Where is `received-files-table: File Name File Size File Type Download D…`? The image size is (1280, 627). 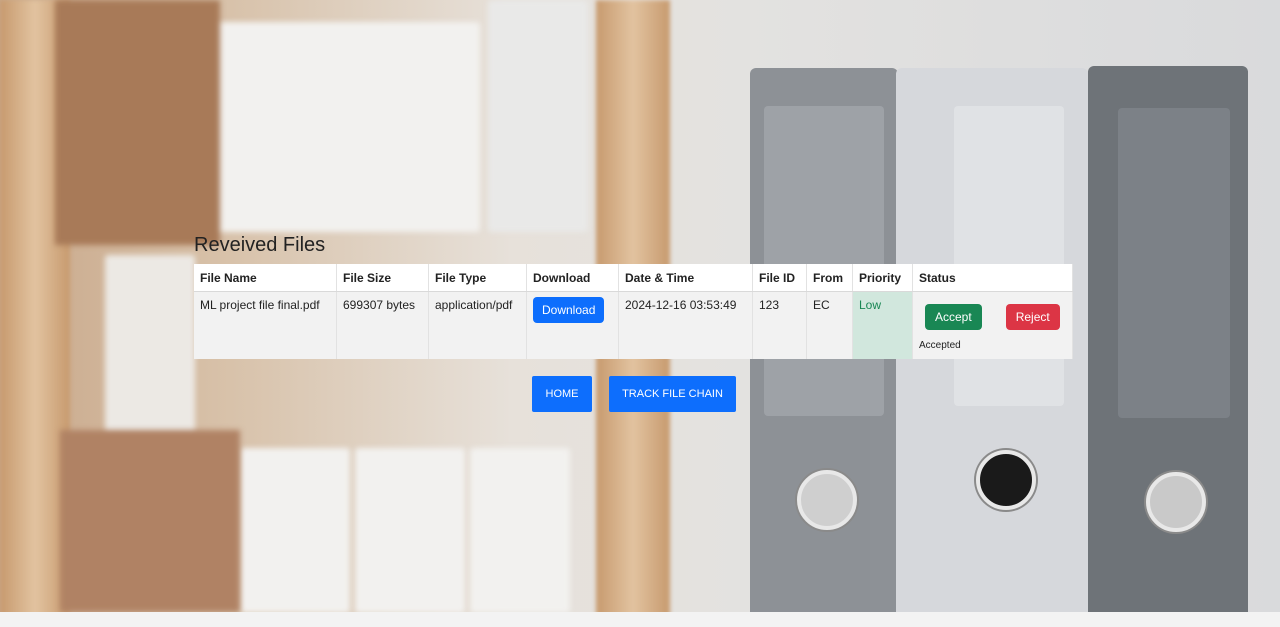 received-files-table: File Name File Size File Type Download D… is located at coordinates (633, 311).